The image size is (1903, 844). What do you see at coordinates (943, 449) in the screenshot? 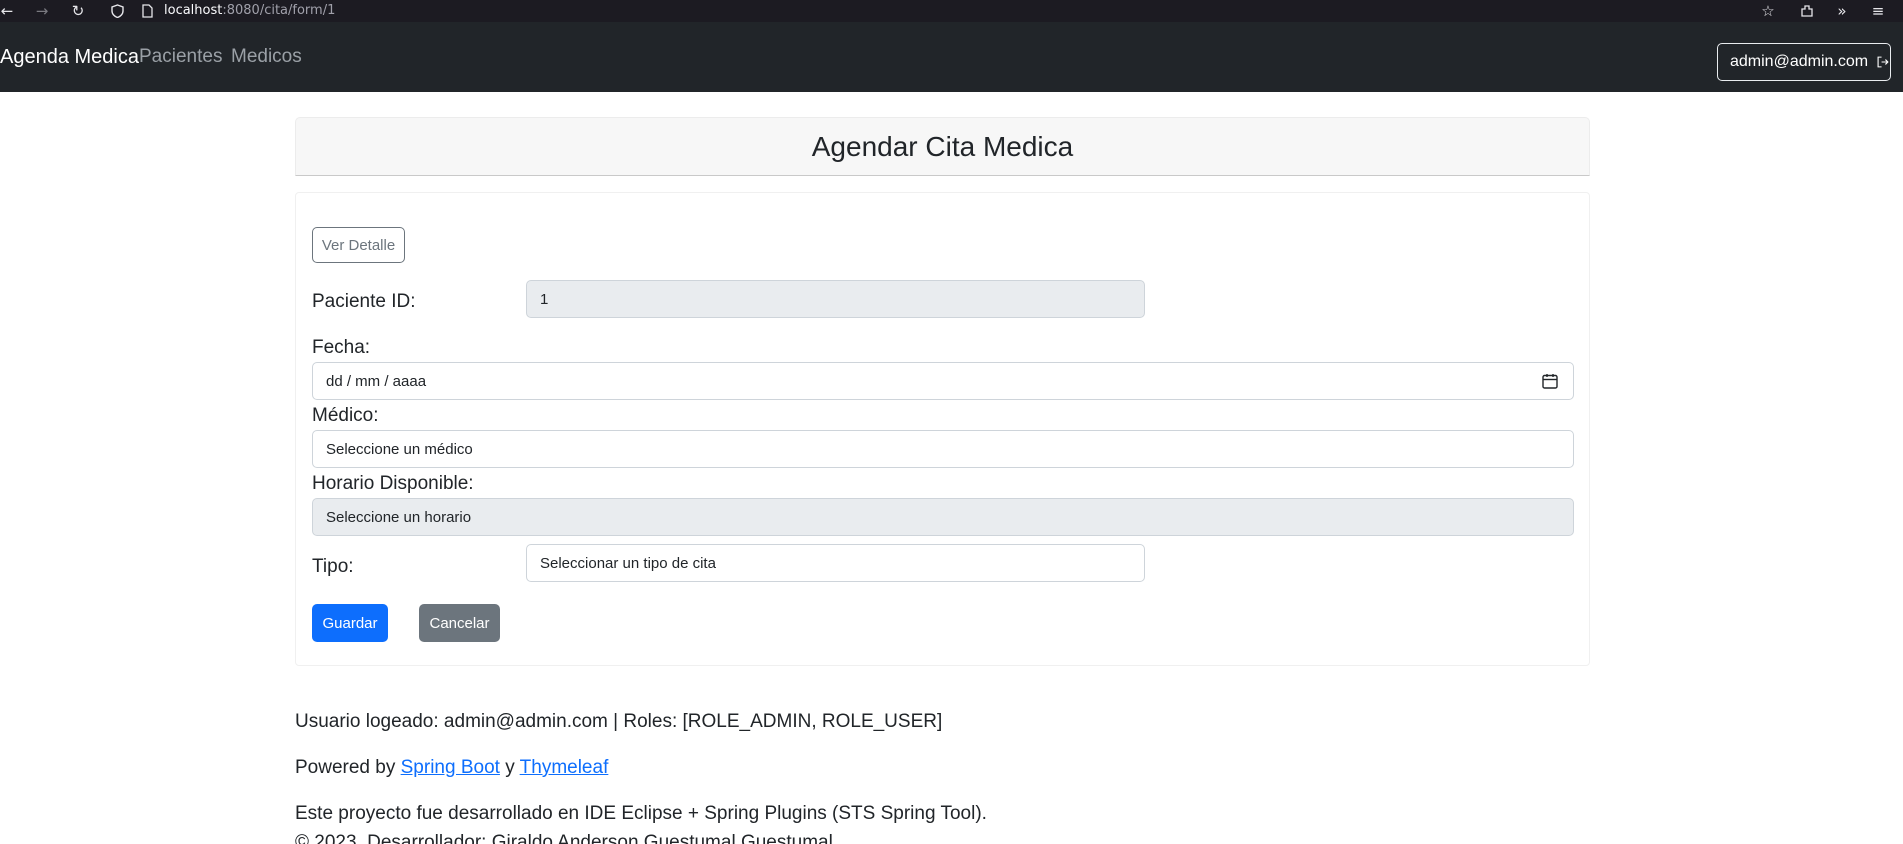
I see `medico-select: Seleccione un médico` at bounding box center [943, 449].